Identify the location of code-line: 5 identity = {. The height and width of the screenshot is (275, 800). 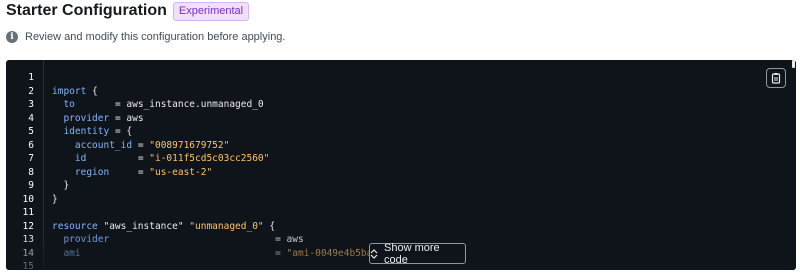
(401, 132).